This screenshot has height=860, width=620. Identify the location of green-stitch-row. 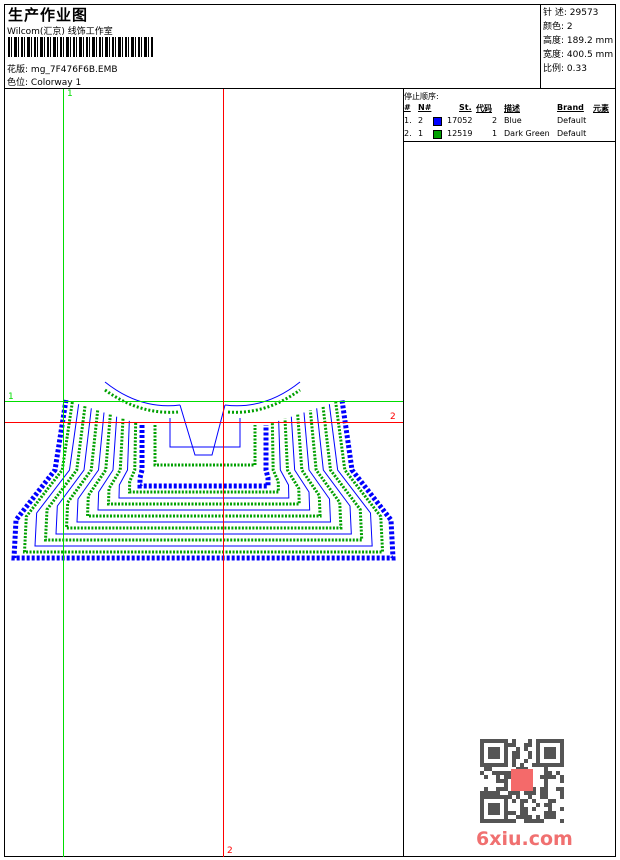
(203, 474).